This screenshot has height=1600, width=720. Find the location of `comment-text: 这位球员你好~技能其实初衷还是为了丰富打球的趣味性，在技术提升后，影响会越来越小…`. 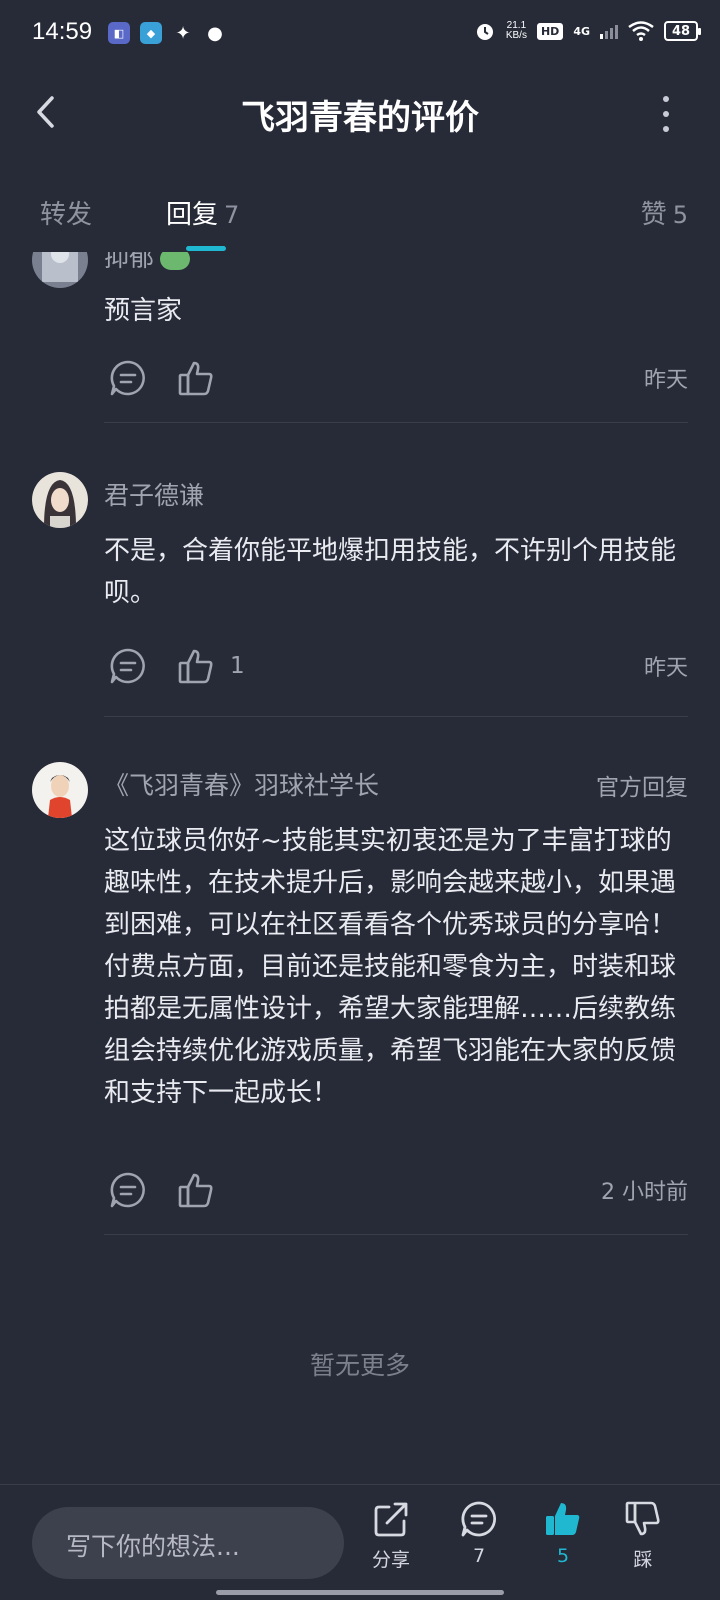

comment-text: 这位球员你好~技能其实初衷还是为了丰富打球的趣味性，在技术提升后，影响会越来越小… is located at coordinates (390, 967).